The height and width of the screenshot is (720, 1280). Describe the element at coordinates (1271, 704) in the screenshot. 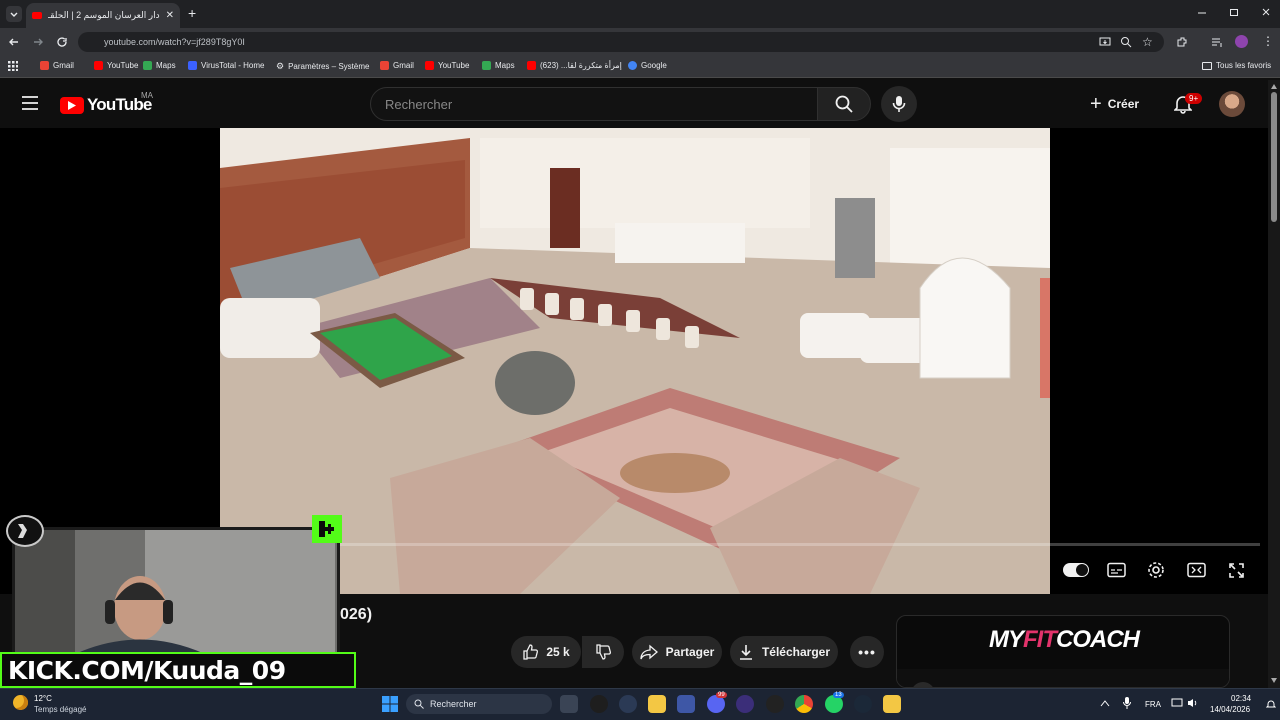

I see `notification-center-icon` at that location.